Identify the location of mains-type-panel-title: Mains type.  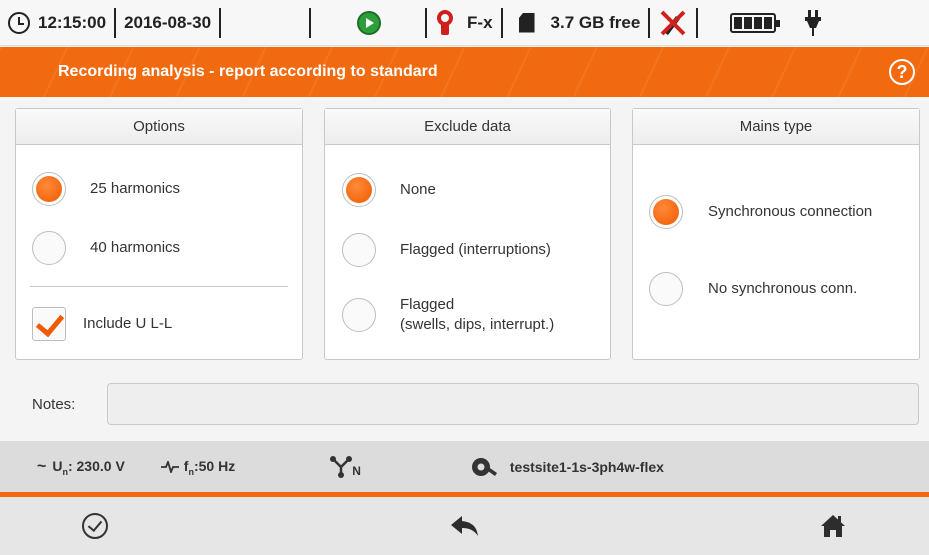
(776, 127).